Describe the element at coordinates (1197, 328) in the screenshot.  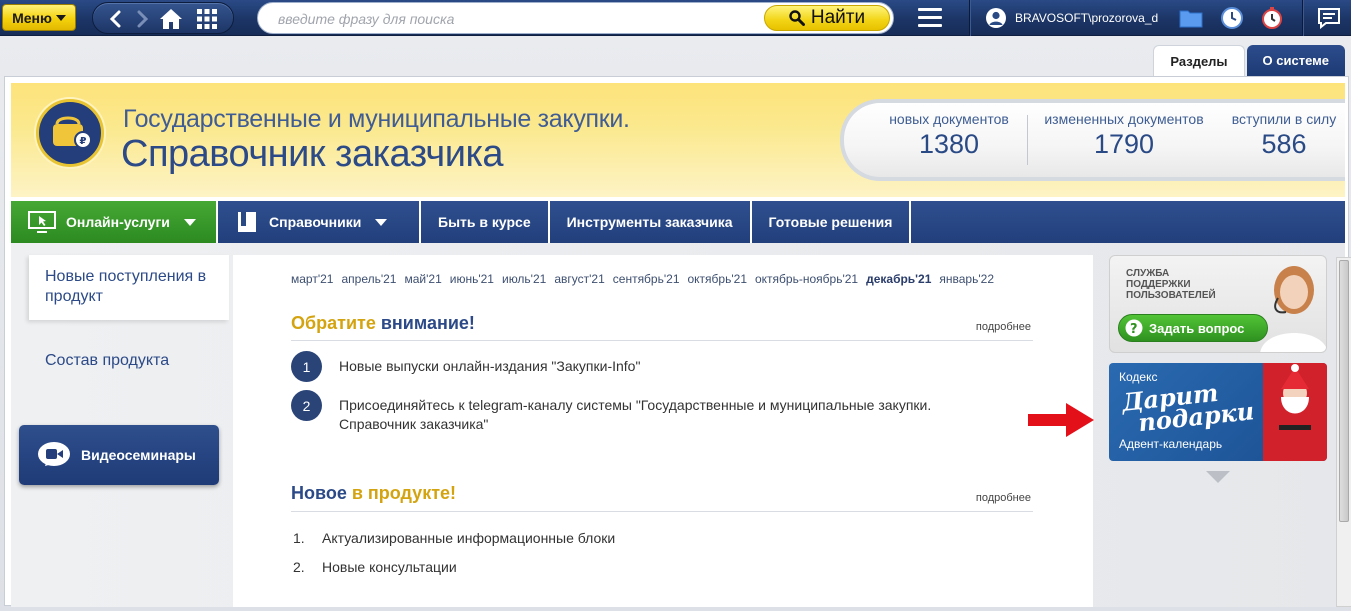
I see `ask-question-label: Задать вопрос` at that location.